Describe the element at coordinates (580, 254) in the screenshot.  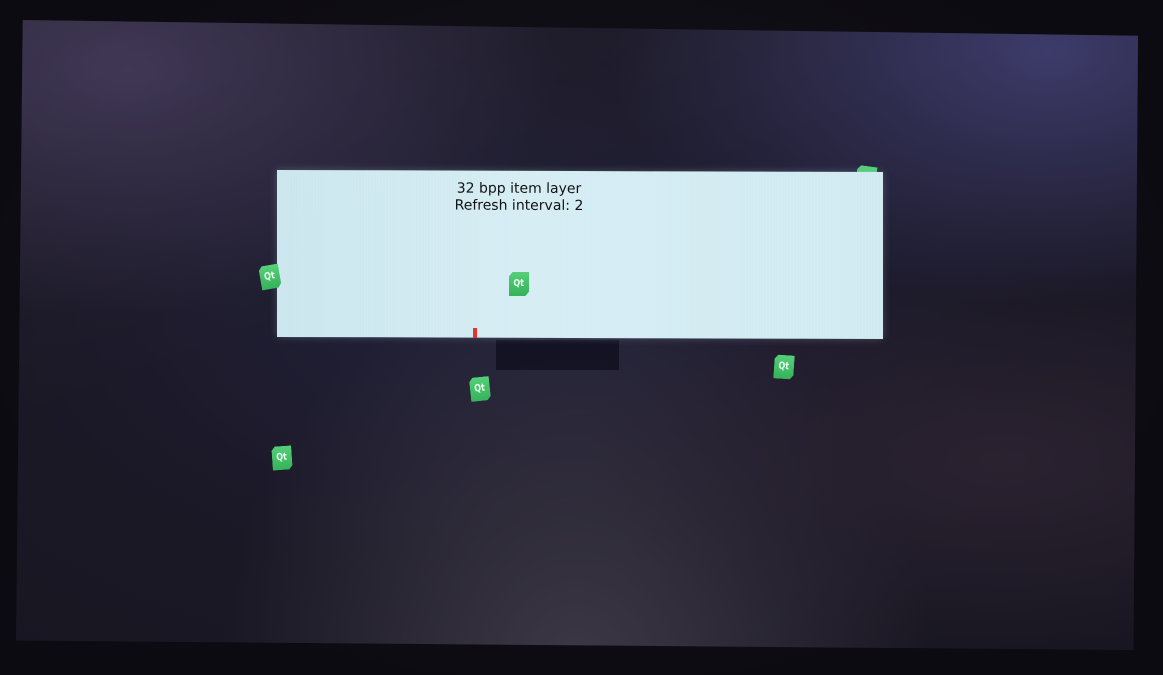
I see `item-layer-panel: 32 bpp item layer Refresh interval: 2` at that location.